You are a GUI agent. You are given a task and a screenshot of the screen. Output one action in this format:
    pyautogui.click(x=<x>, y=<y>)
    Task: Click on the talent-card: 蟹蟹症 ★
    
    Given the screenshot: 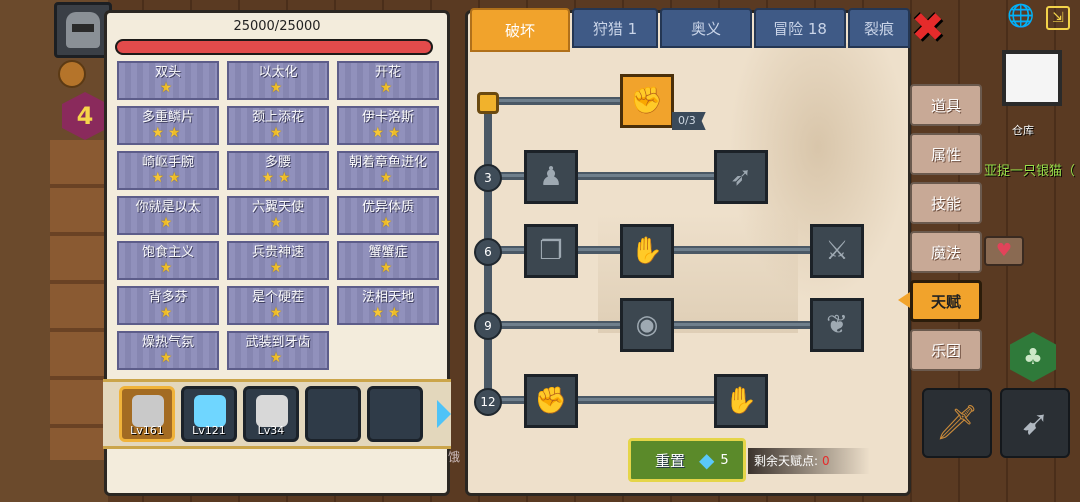 What is the action you would take?
    pyautogui.click(x=388, y=260)
    